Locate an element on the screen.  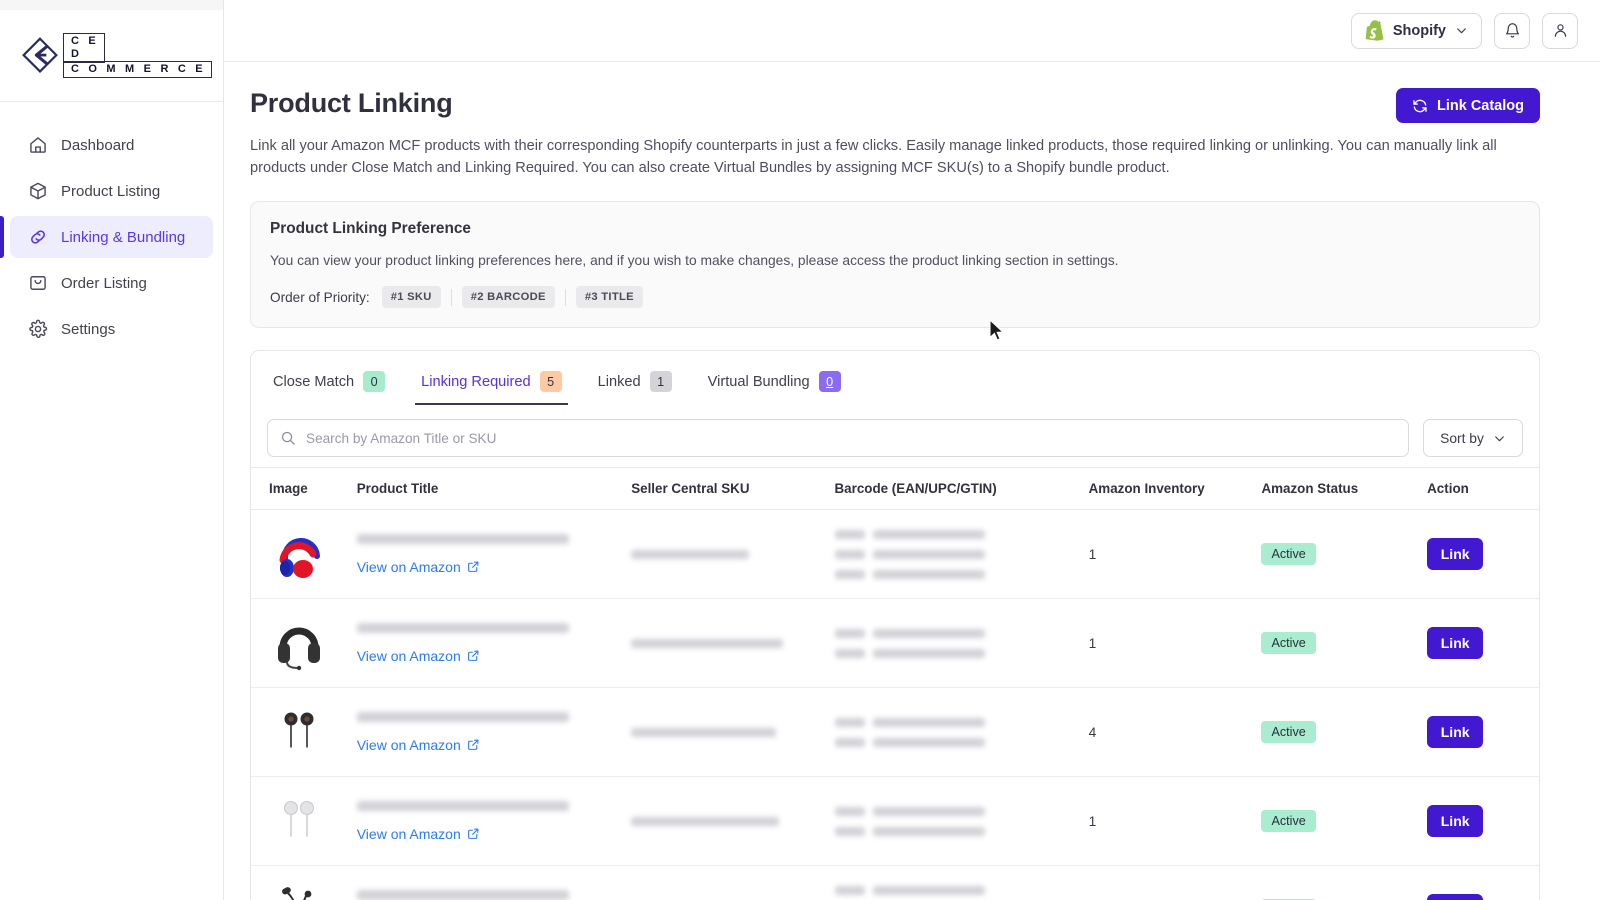
shopify-icon is located at coordinates (1374, 30).